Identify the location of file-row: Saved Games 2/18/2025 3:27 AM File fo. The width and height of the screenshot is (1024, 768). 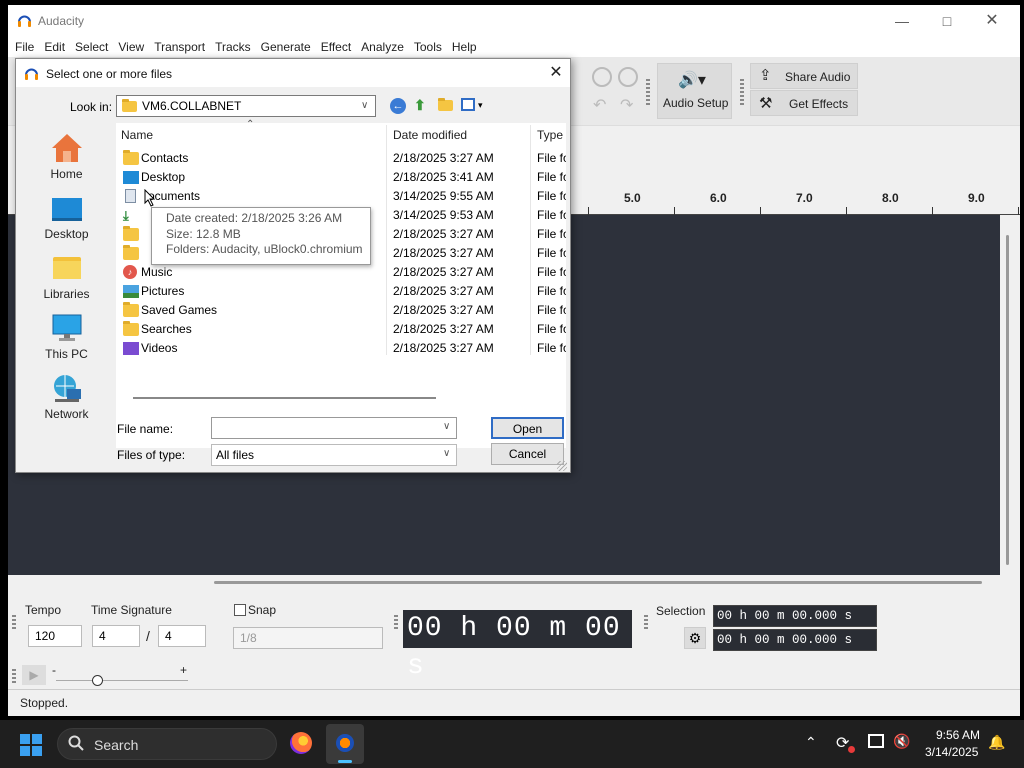
(341, 310).